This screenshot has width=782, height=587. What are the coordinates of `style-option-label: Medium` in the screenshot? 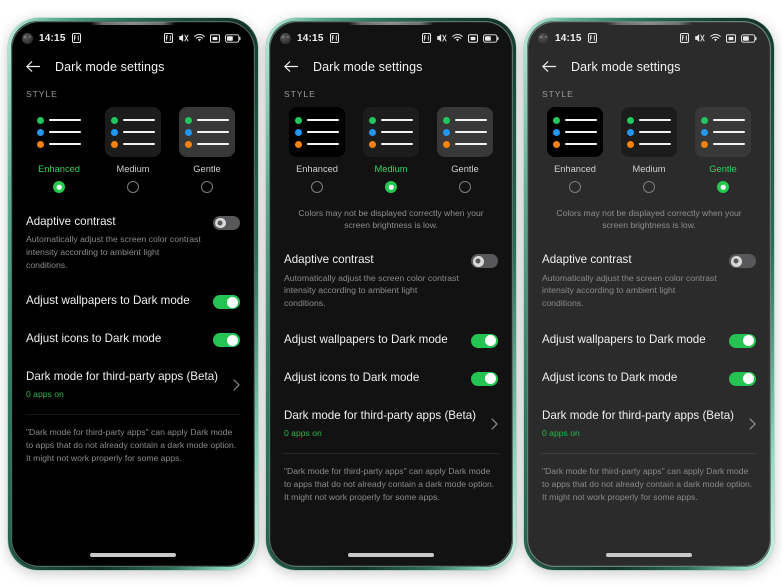 It's located at (391, 169).